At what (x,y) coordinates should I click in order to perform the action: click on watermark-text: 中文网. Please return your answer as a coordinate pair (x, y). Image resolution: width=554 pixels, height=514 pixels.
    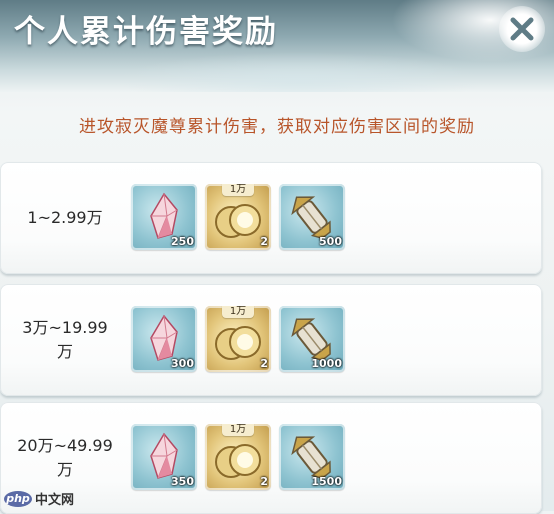
    Looking at the image, I should click on (55, 500).